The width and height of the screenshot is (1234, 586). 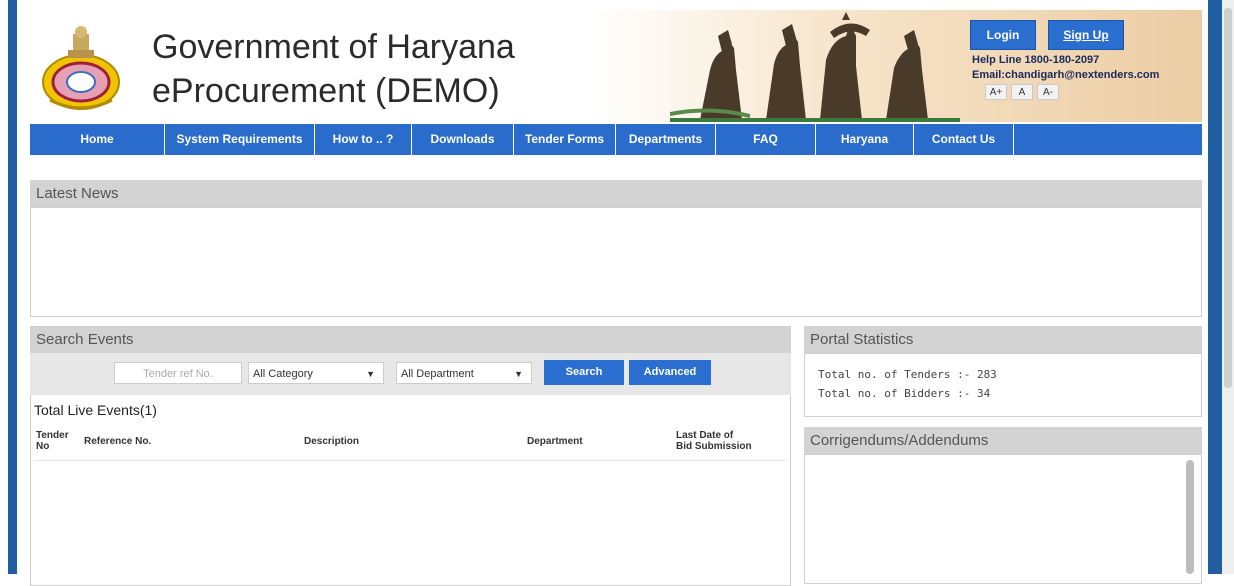 I want to click on total-tenders-text: Total no. of Tenders :- 283, so click(x=907, y=374).